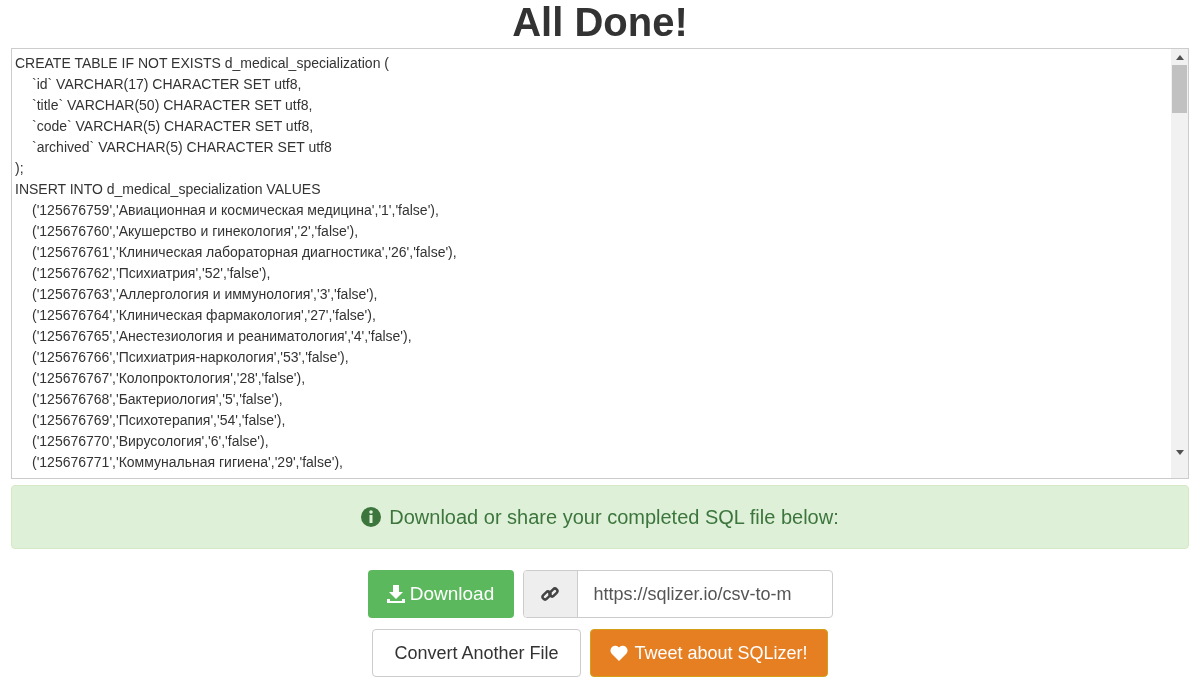  Describe the element at coordinates (1179, 263) in the screenshot. I see `scrollbar` at that location.